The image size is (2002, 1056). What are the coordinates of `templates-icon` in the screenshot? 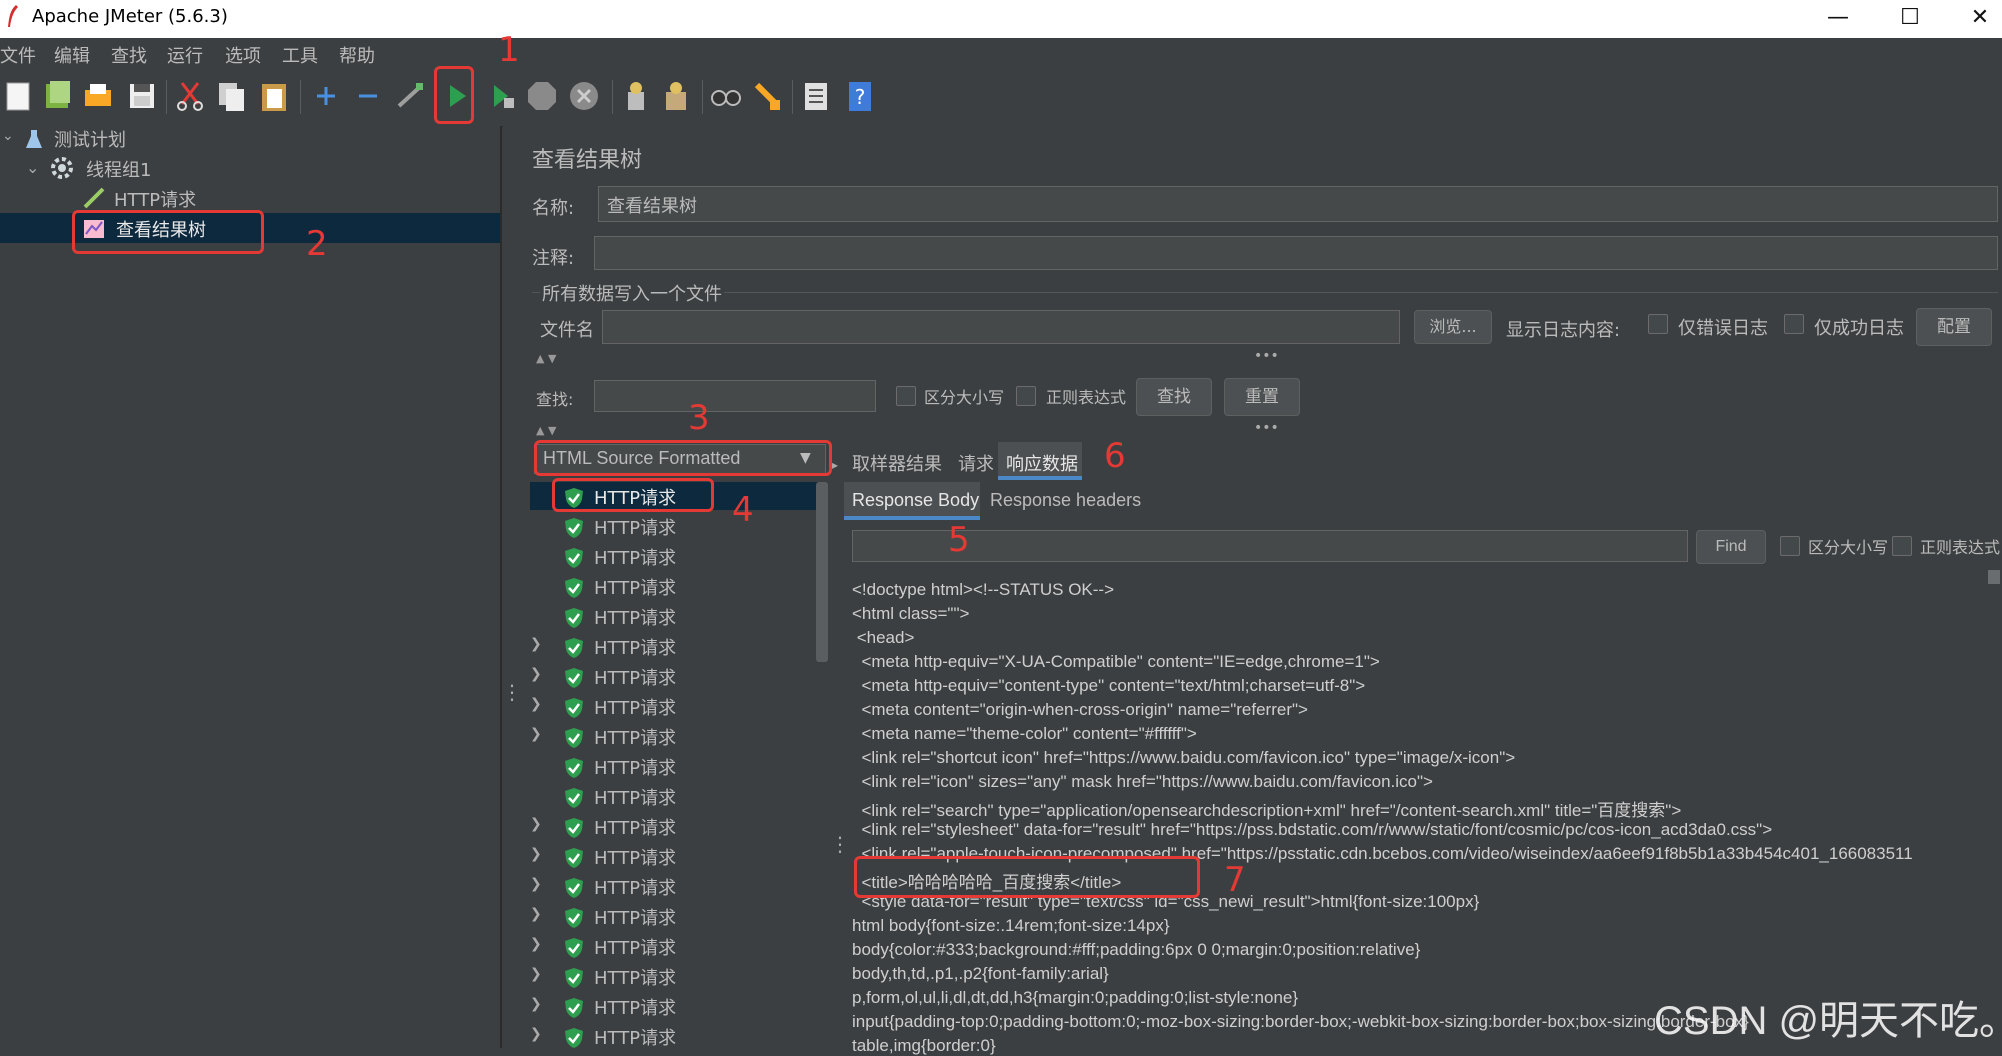 It's located at (58, 96).